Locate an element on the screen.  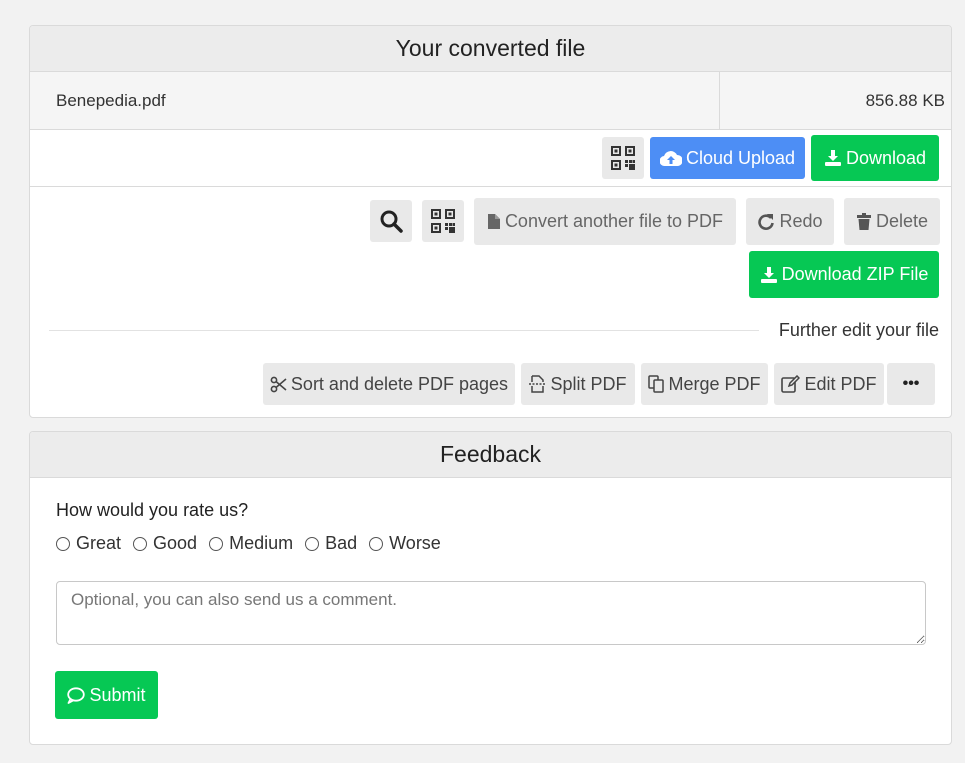
rating-option-label: Worse is located at coordinates (415, 543).